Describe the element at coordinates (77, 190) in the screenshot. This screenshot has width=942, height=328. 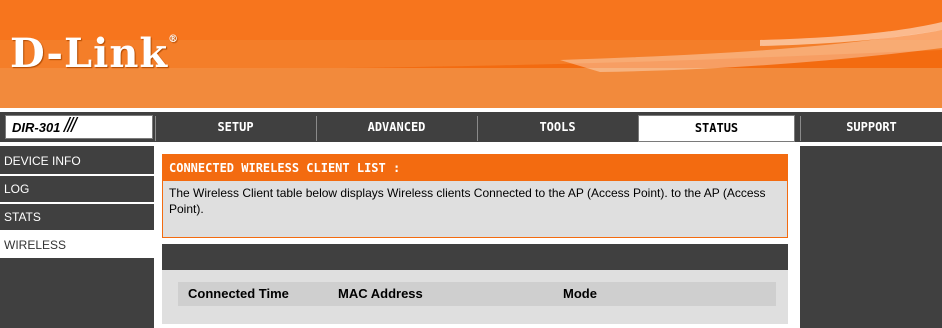
I see `sidebar-item-log: LOG` at that location.